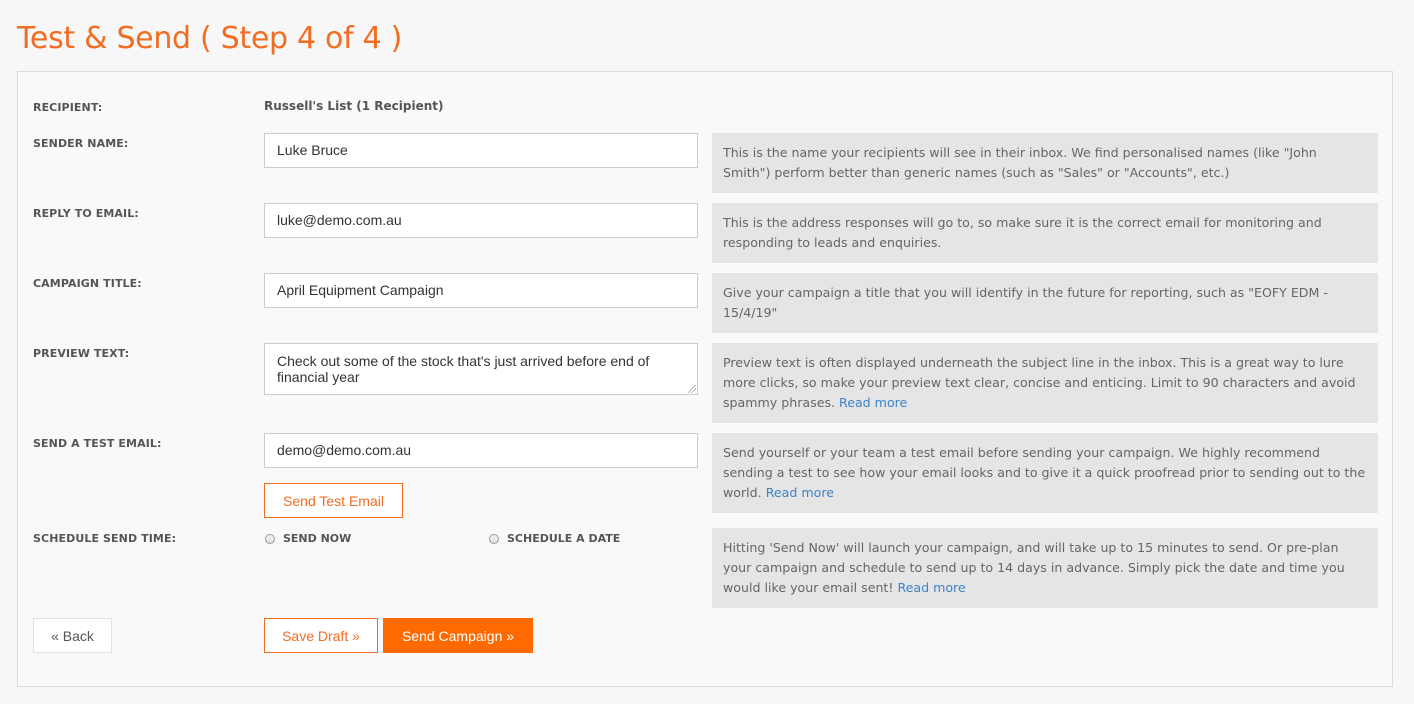  I want to click on reply-to-input: luke@demo.com.au, so click(481, 220).